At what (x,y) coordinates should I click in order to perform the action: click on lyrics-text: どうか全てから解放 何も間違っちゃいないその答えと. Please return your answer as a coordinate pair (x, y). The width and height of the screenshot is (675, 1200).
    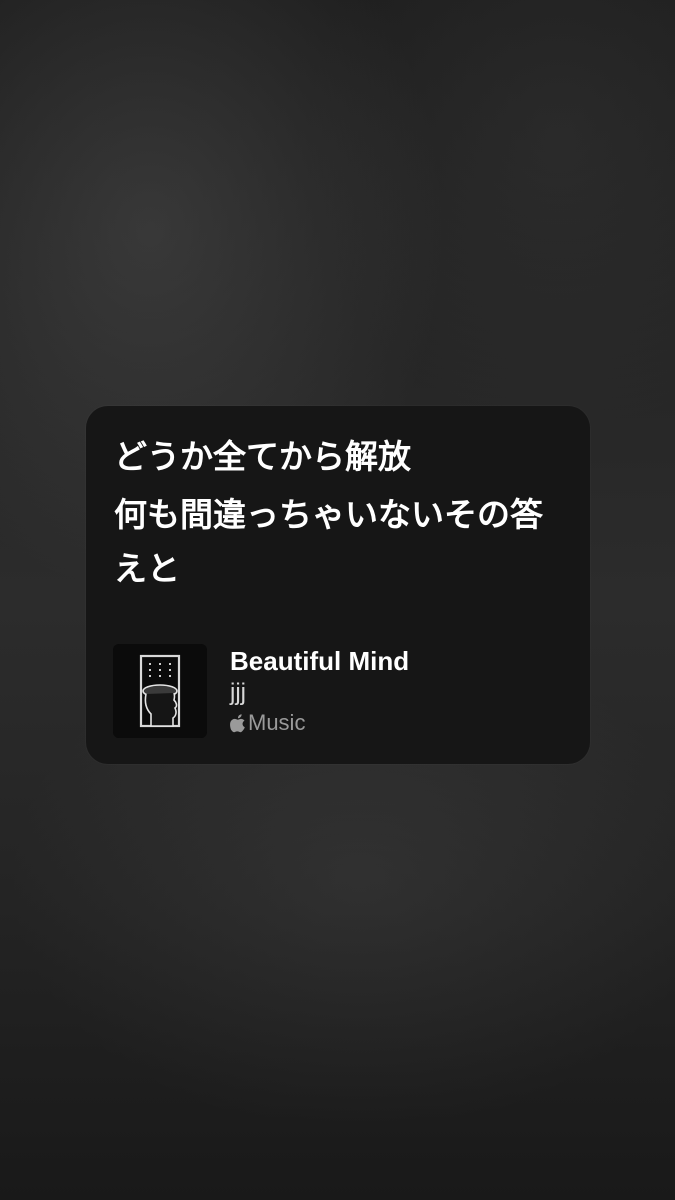
    Looking at the image, I should click on (344, 513).